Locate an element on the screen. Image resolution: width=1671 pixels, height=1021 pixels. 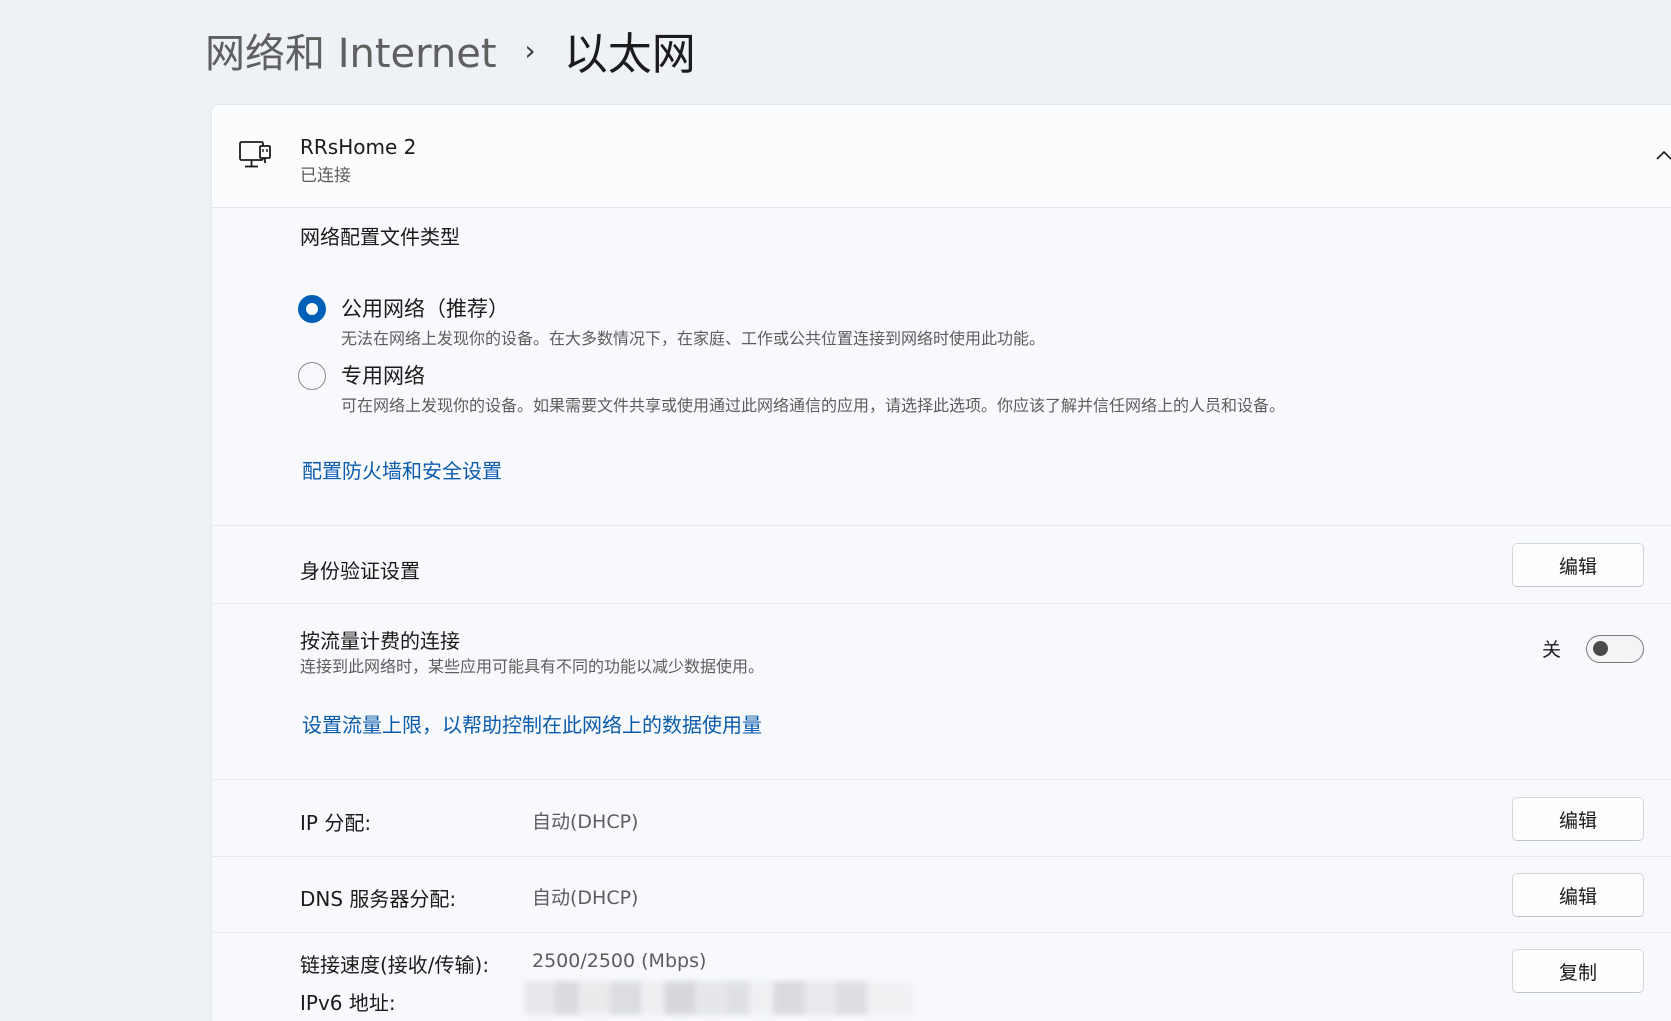
copy-properties-button: 复制 is located at coordinates (1578, 971).